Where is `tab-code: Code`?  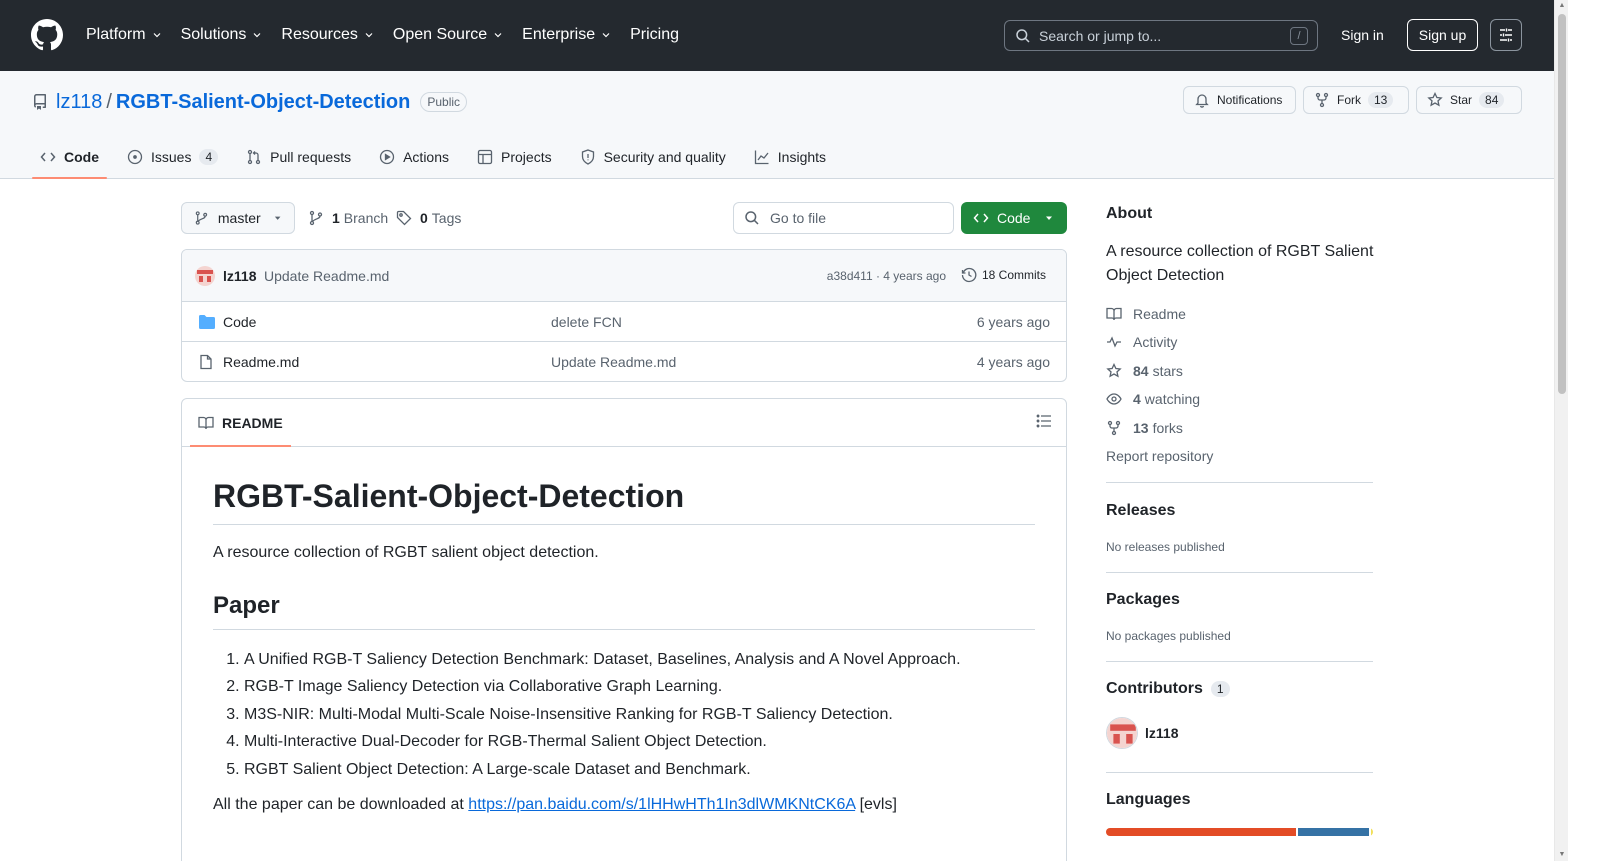 tab-code: Code is located at coordinates (69, 157).